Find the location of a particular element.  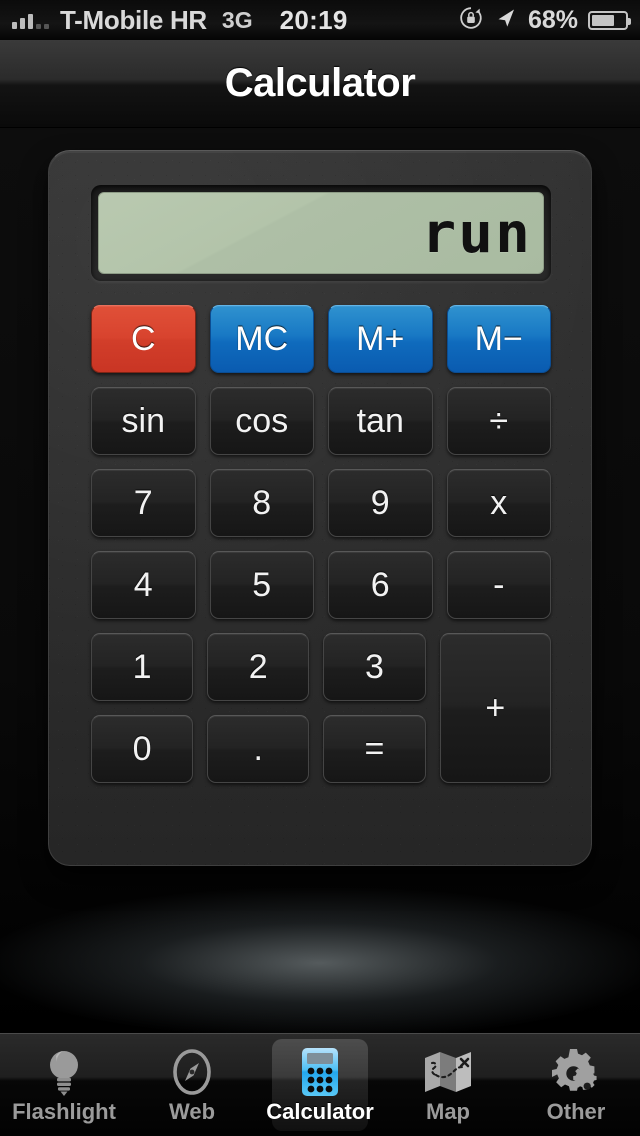

digit-2-button: 2 is located at coordinates (258, 667).